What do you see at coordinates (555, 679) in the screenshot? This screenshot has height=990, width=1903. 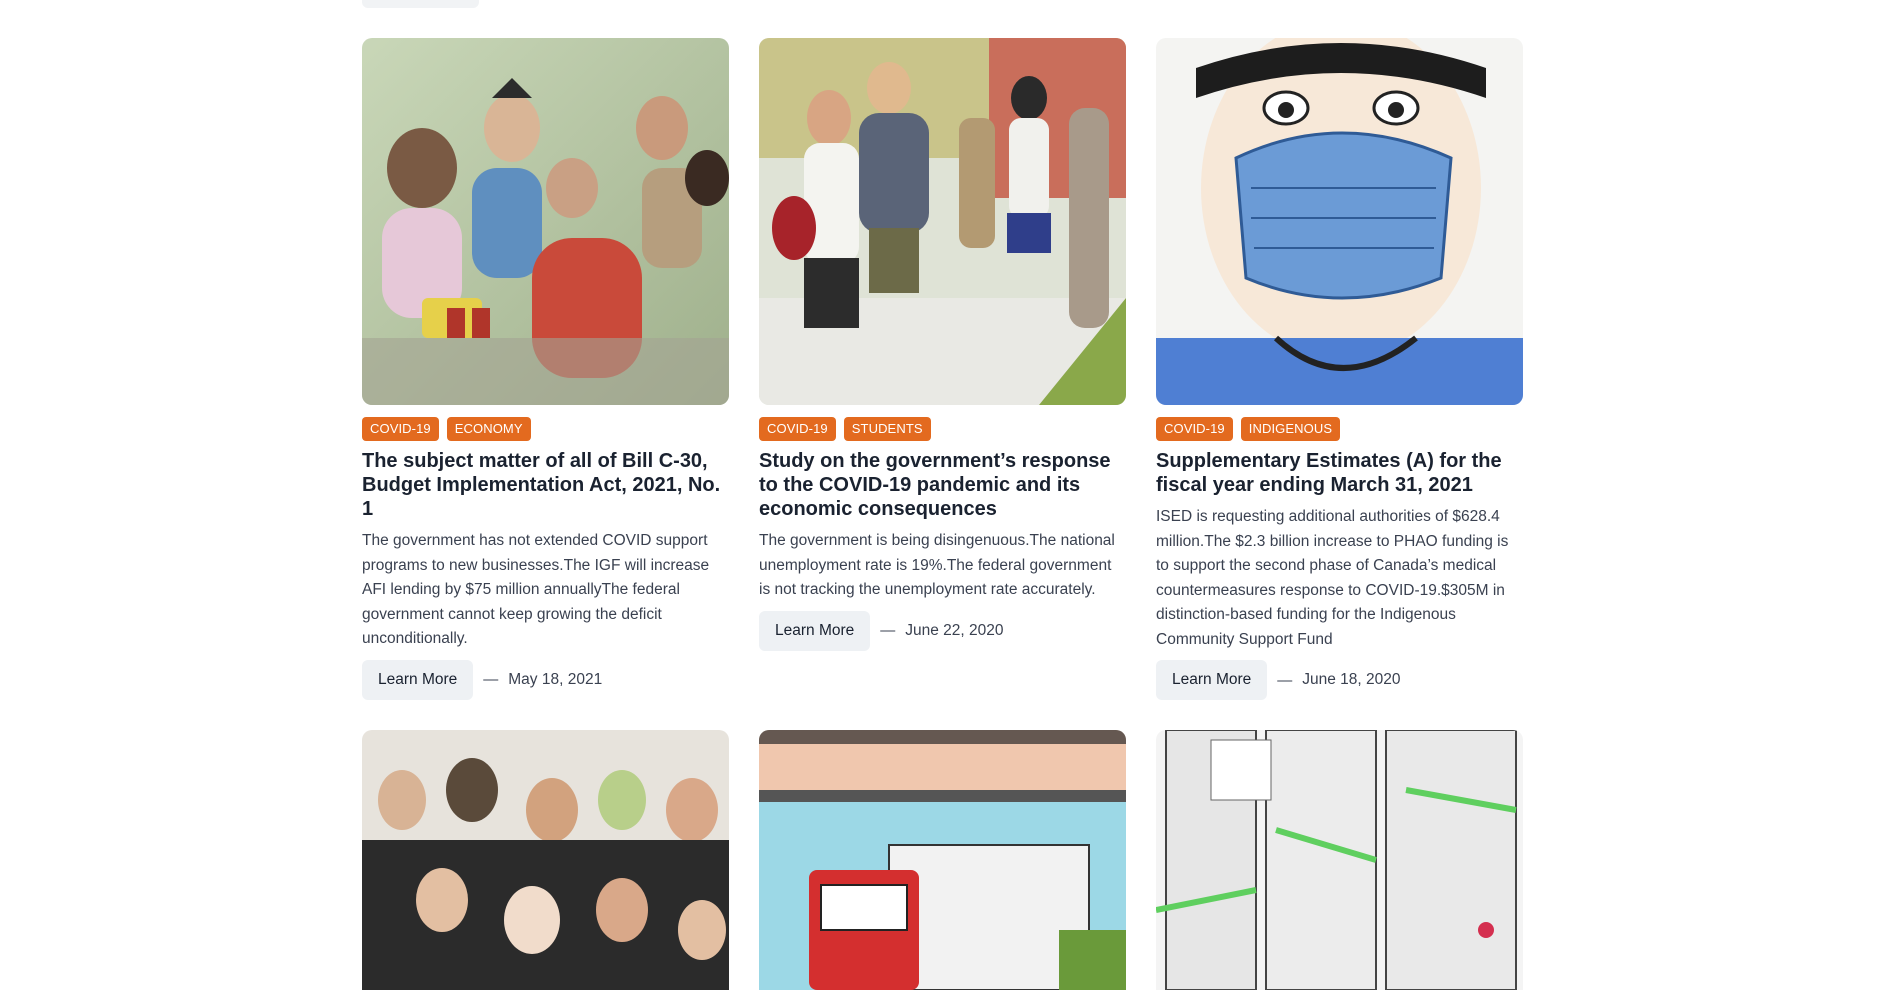 I see `article-date: May 18, 2021` at bounding box center [555, 679].